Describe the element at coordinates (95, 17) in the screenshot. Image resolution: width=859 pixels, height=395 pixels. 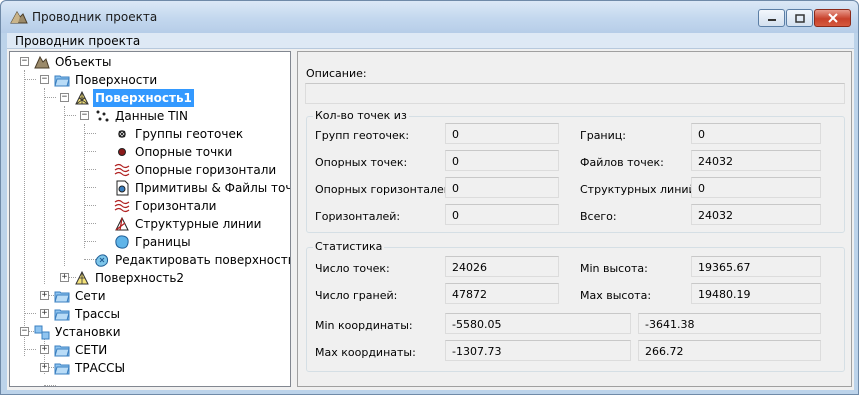
I see `window-title: Проводник проекта` at that location.